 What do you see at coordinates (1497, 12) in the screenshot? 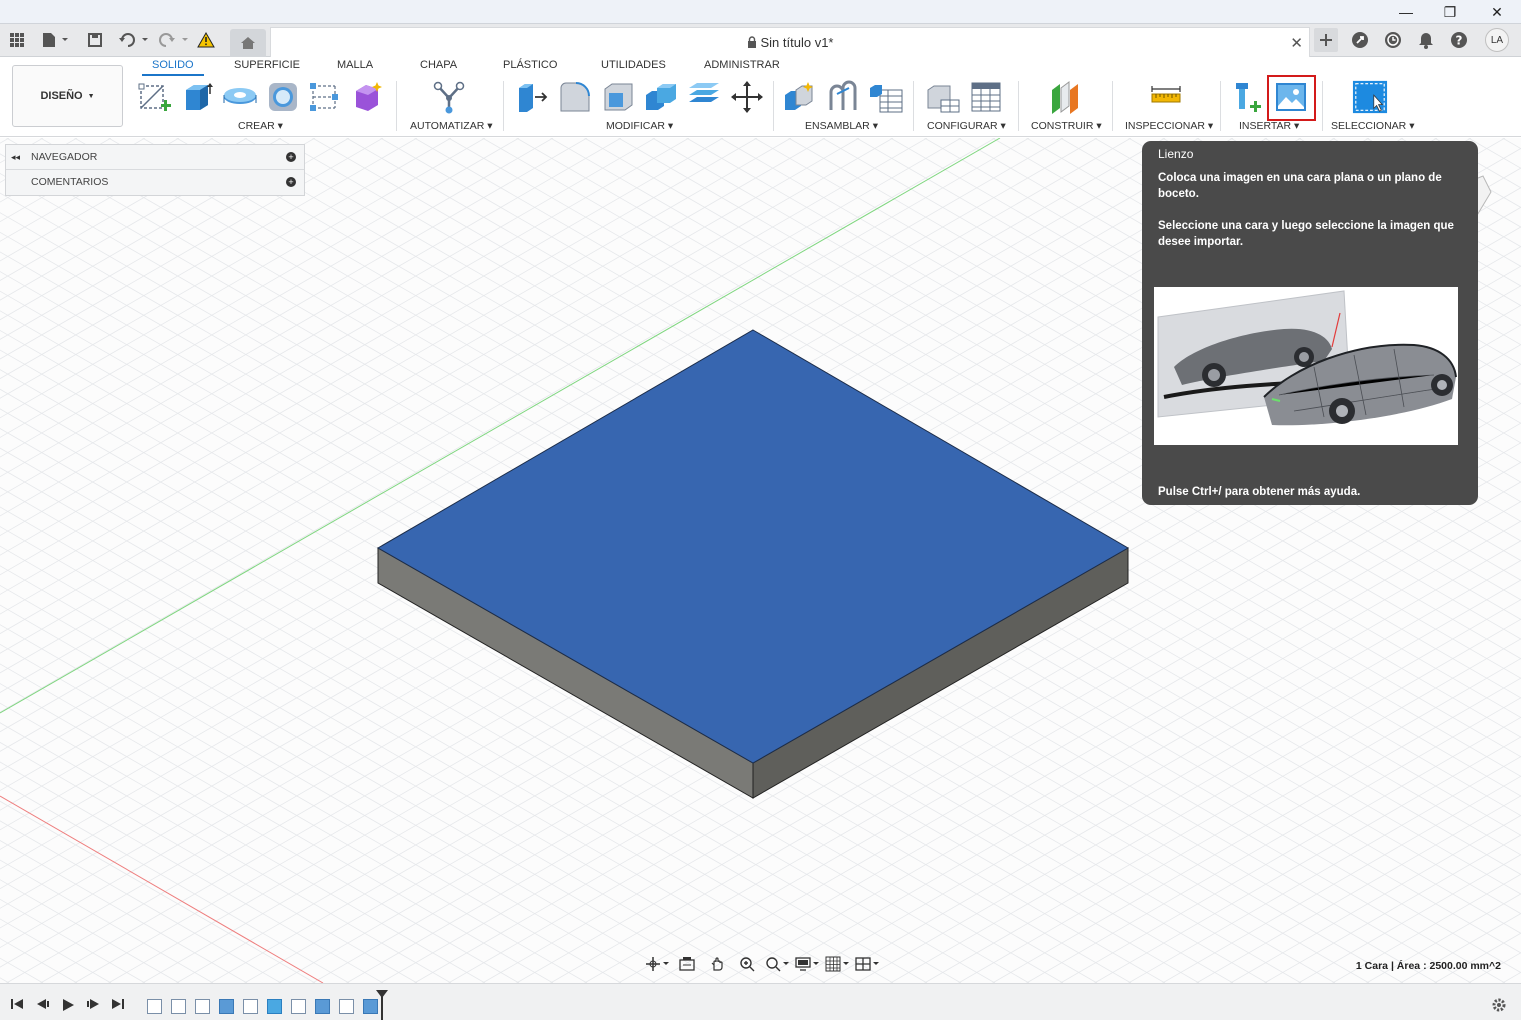
I see `close-window-button: ✕` at bounding box center [1497, 12].